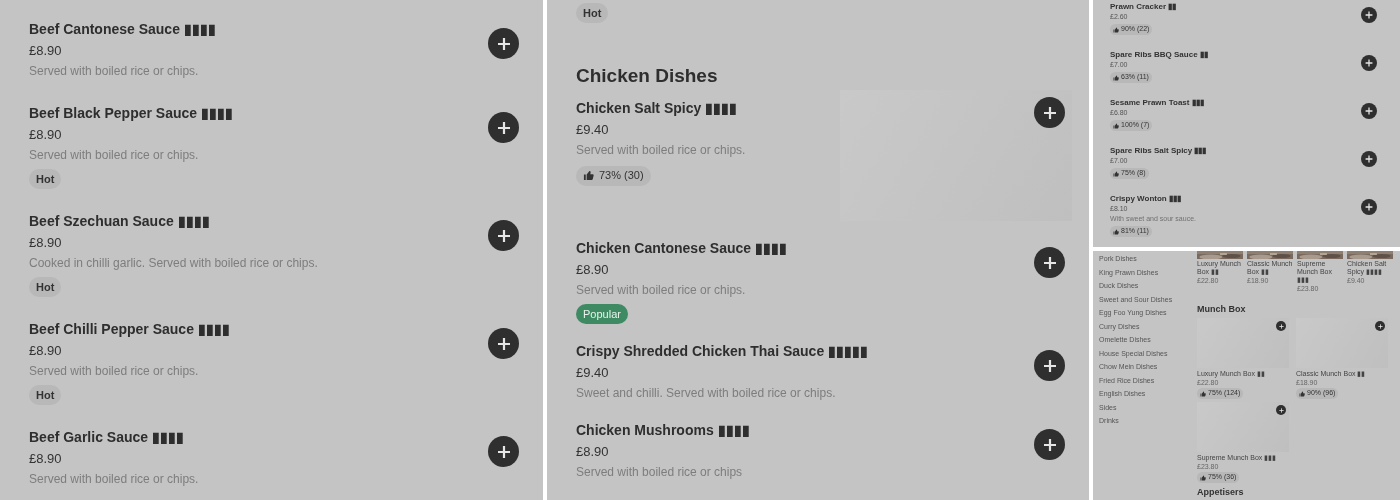 This screenshot has height=500, width=1400. Describe the element at coordinates (131, 113) in the screenshot. I see `dish-name: Beef Black Pepper Sauce ▮▮▮▮` at that location.